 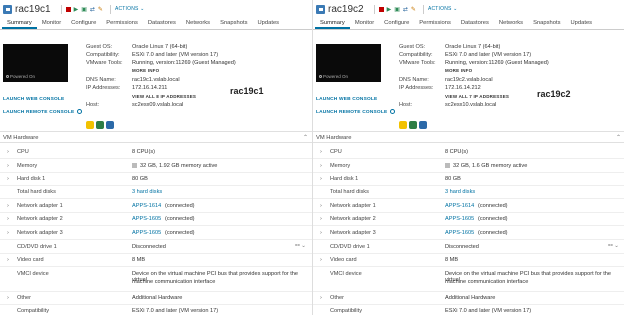 I want to click on vmware-tools-label: VMware Tools:, so click(x=104, y=63).